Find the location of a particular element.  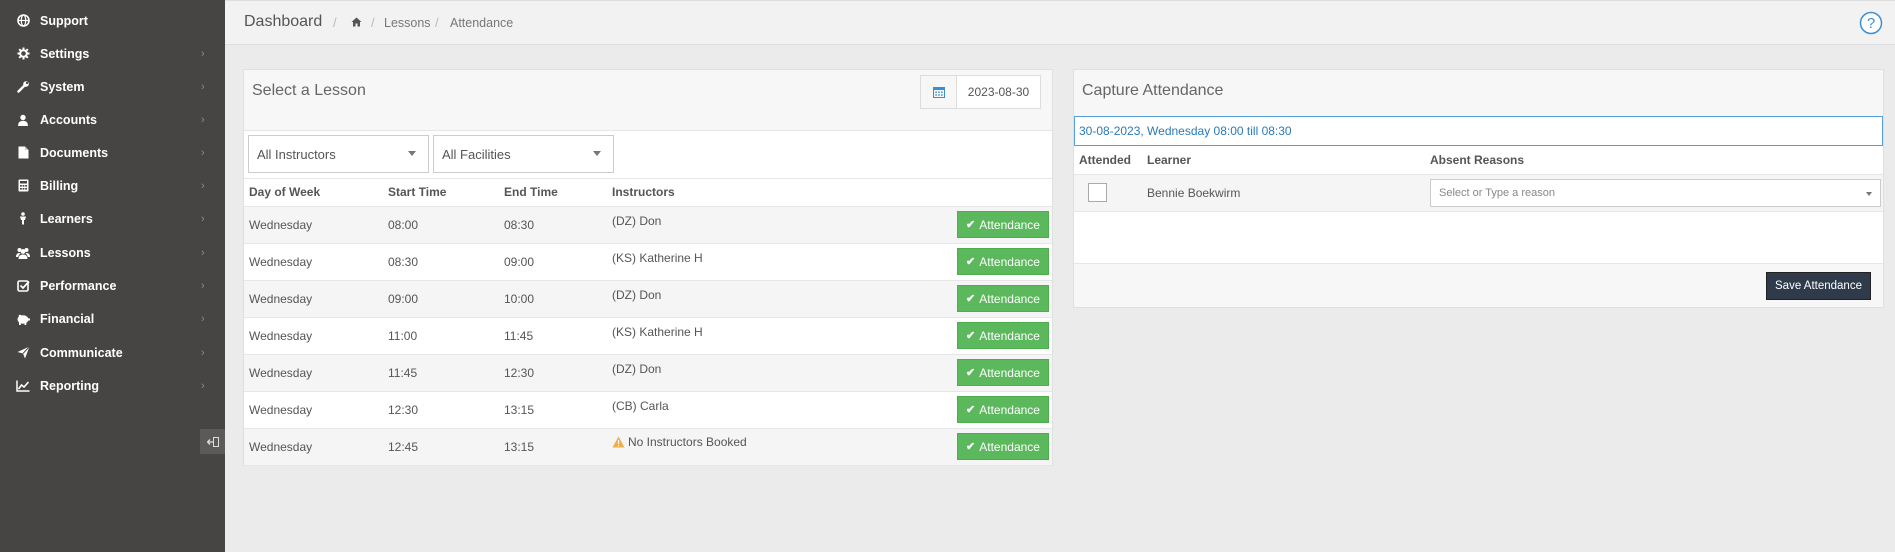

send-icon is located at coordinates (23, 353).